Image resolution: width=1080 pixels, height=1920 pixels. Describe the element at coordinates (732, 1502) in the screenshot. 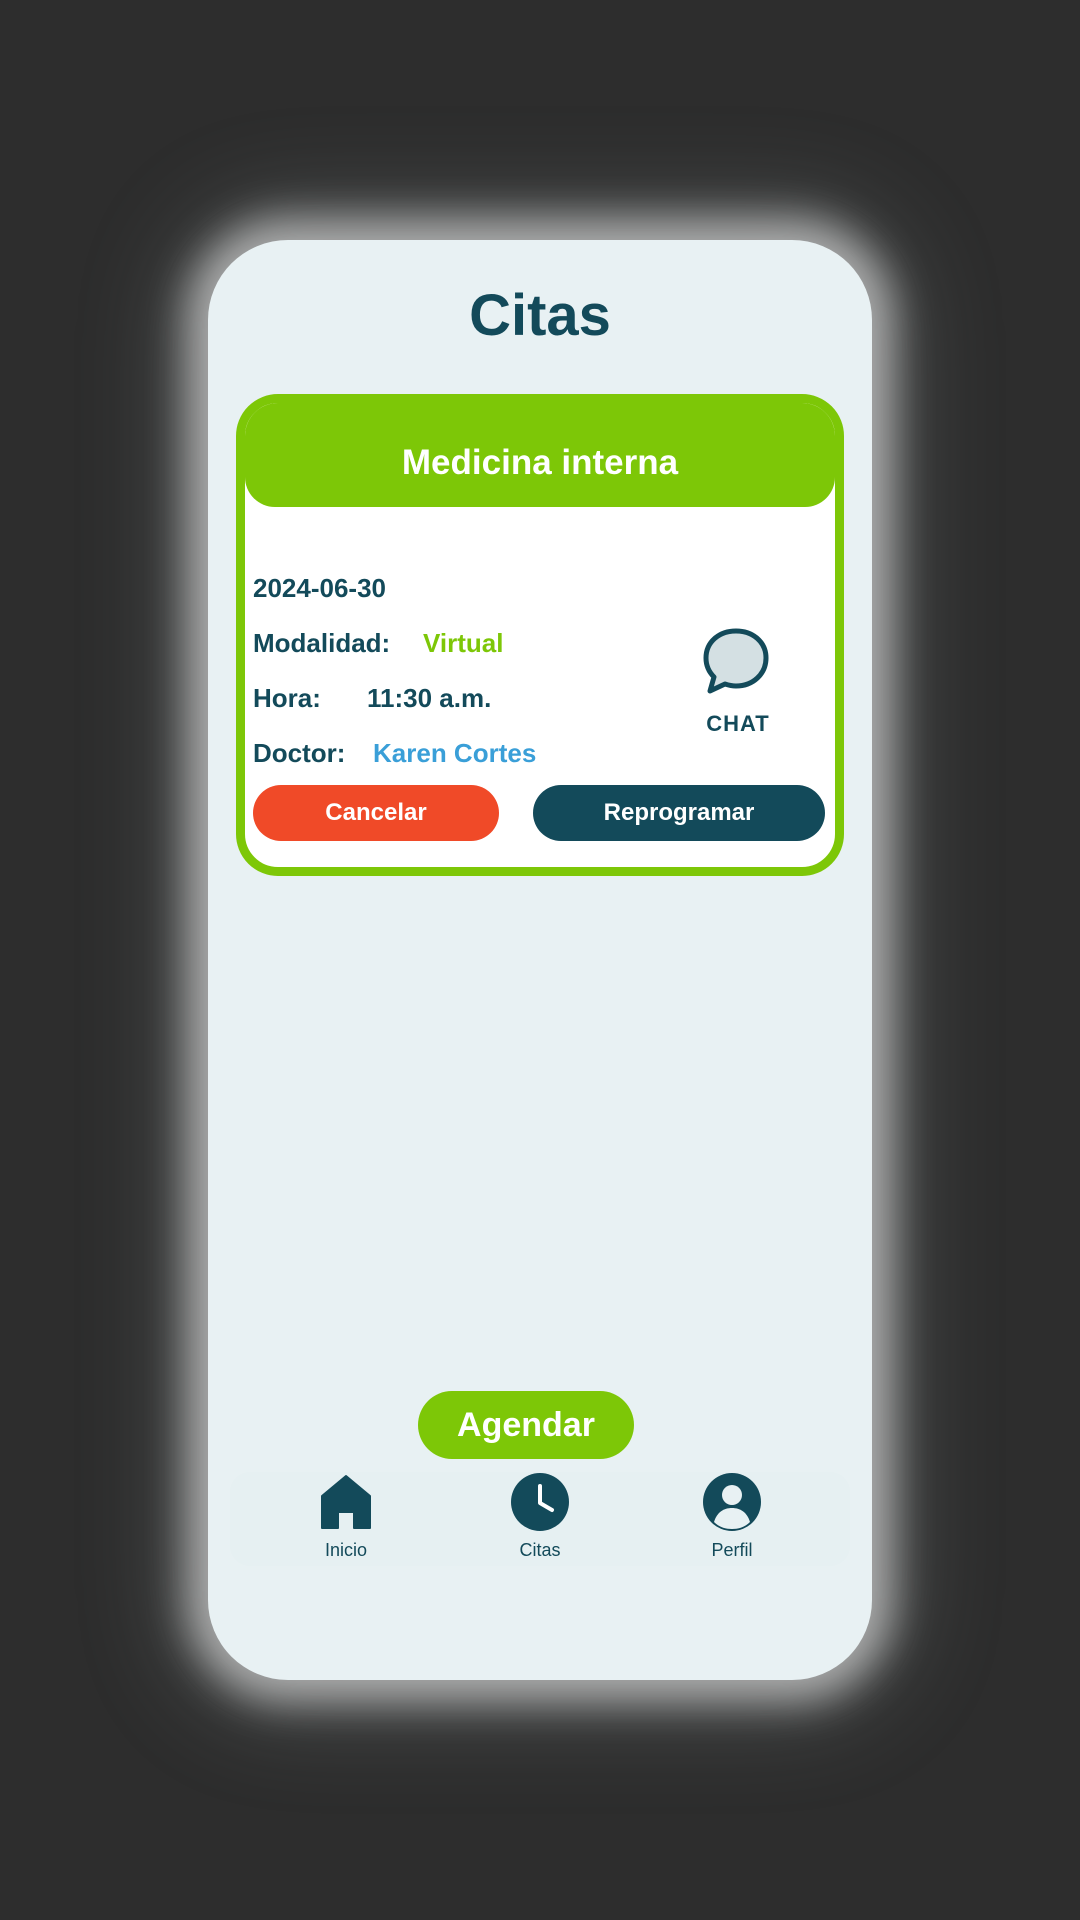

I see `user-icon` at that location.